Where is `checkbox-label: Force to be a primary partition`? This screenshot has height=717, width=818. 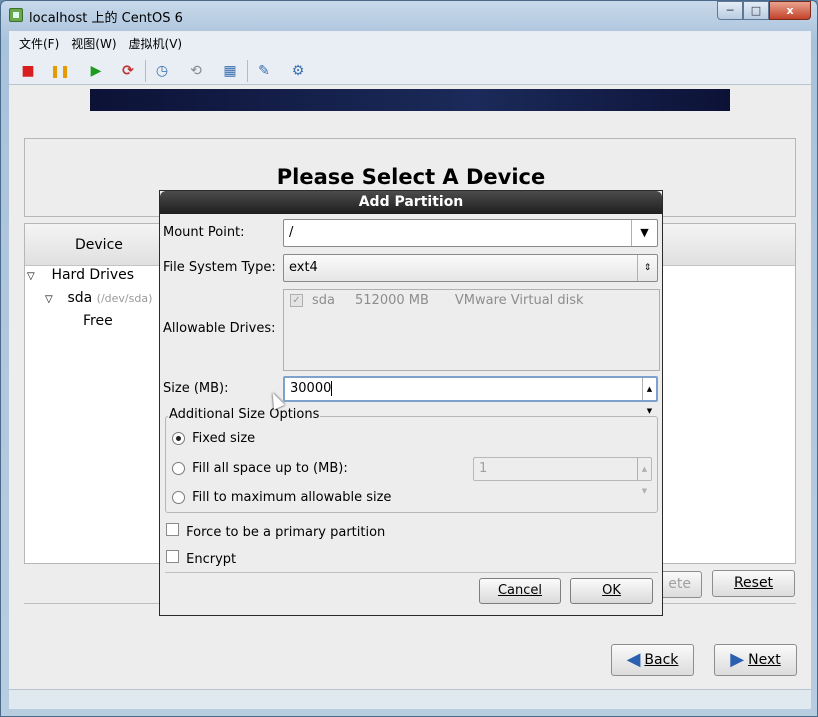 checkbox-label: Force to be a primary partition is located at coordinates (286, 532).